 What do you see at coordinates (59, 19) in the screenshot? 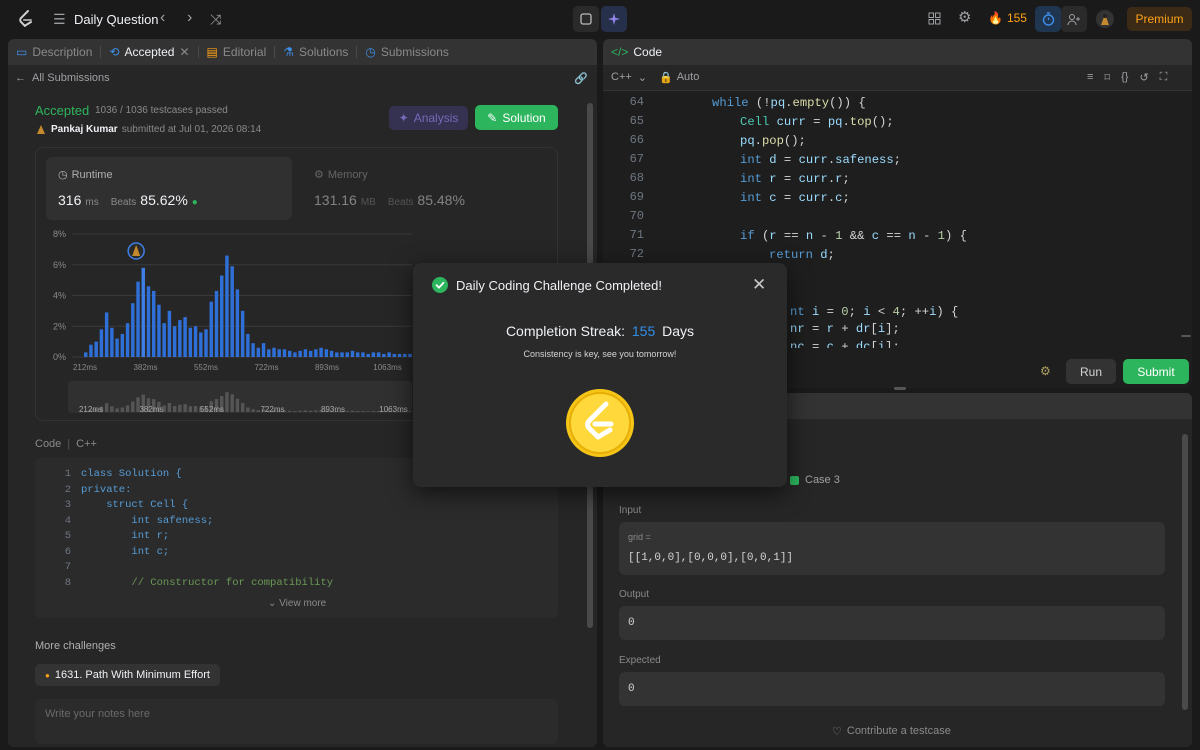
I see `problem-list-icon: ☰` at bounding box center [59, 19].